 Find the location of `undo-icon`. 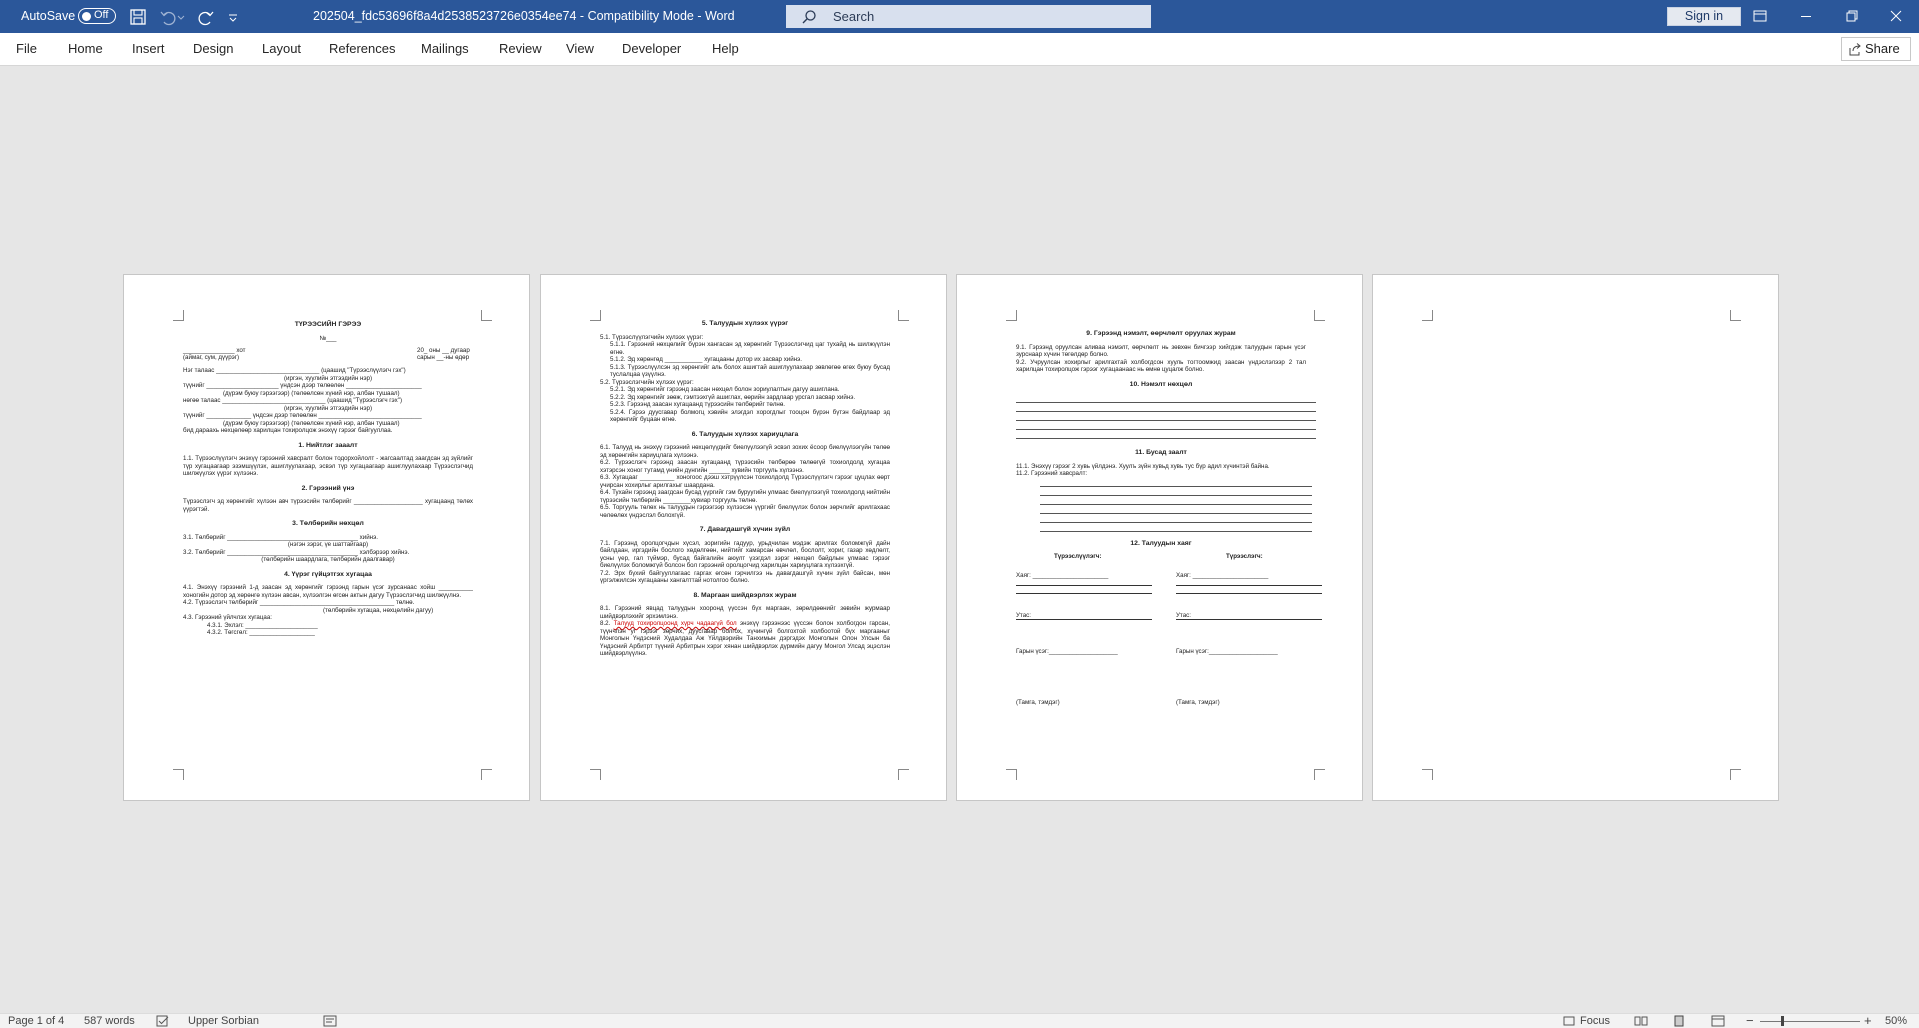

undo-icon is located at coordinates (168, 17).